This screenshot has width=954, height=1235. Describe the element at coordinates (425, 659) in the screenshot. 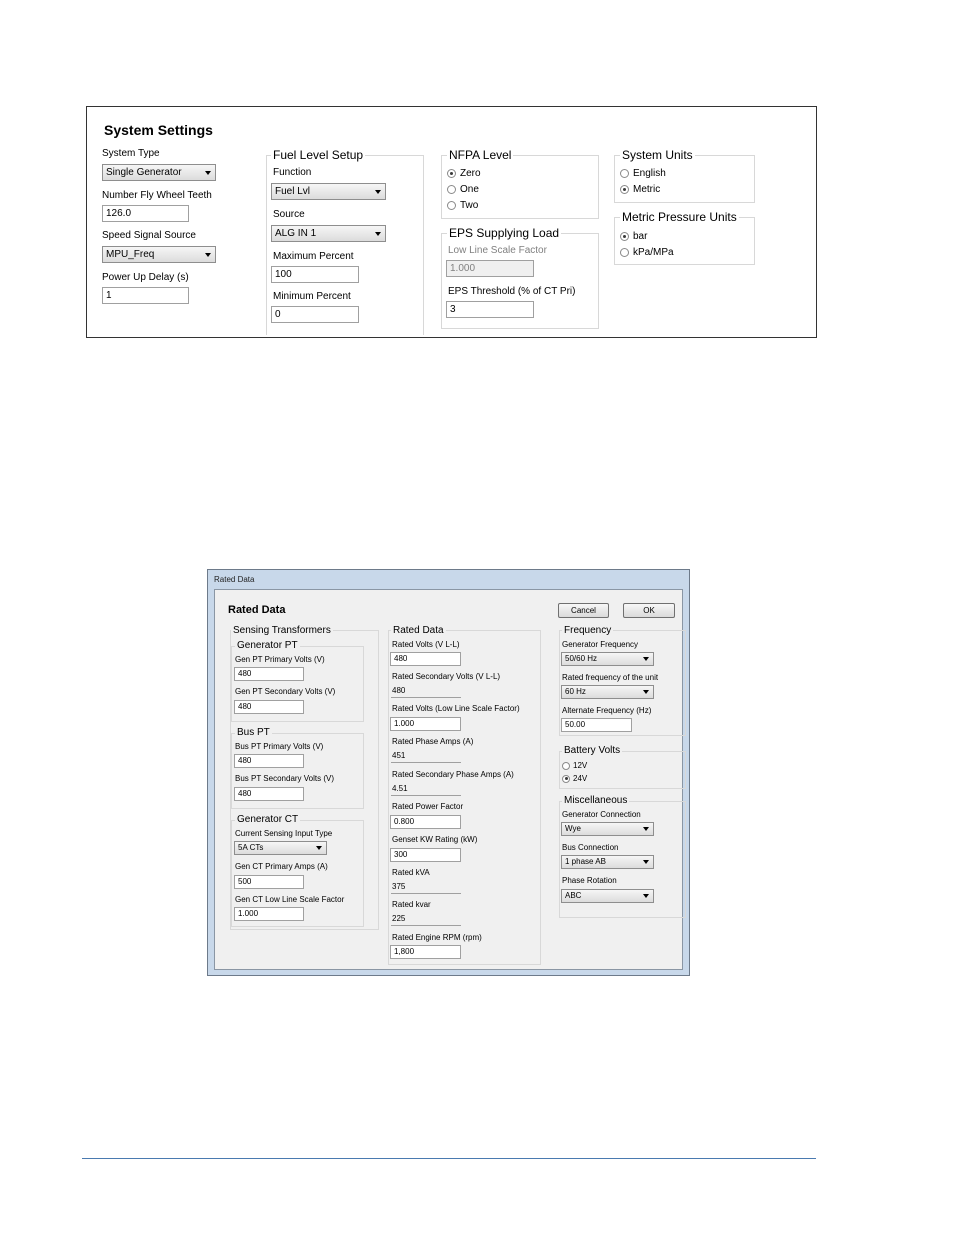

I see `rated-volts-input: 480` at that location.